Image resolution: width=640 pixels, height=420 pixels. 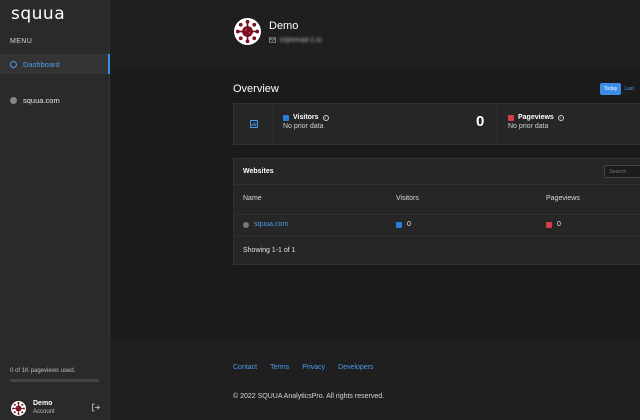 I want to click on visitors-label: Visitors, so click(x=306, y=117).